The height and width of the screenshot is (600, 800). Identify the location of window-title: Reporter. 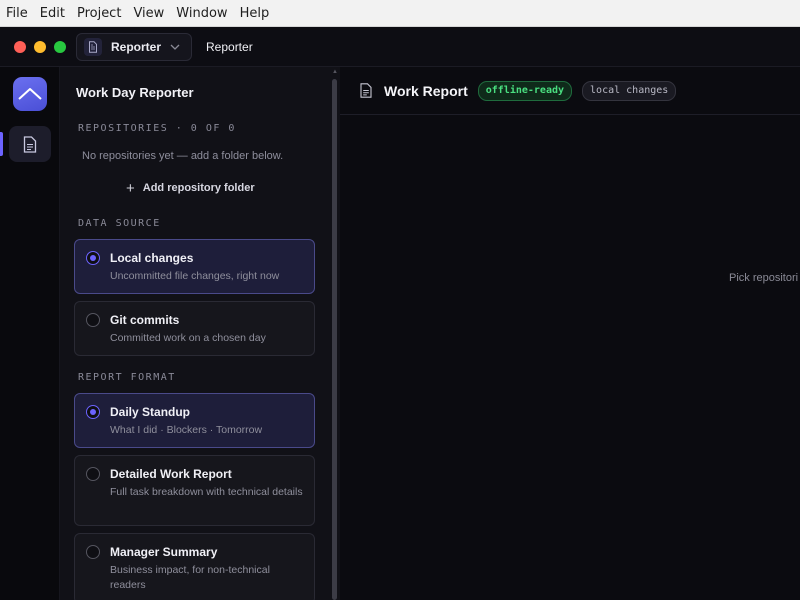
(229, 46).